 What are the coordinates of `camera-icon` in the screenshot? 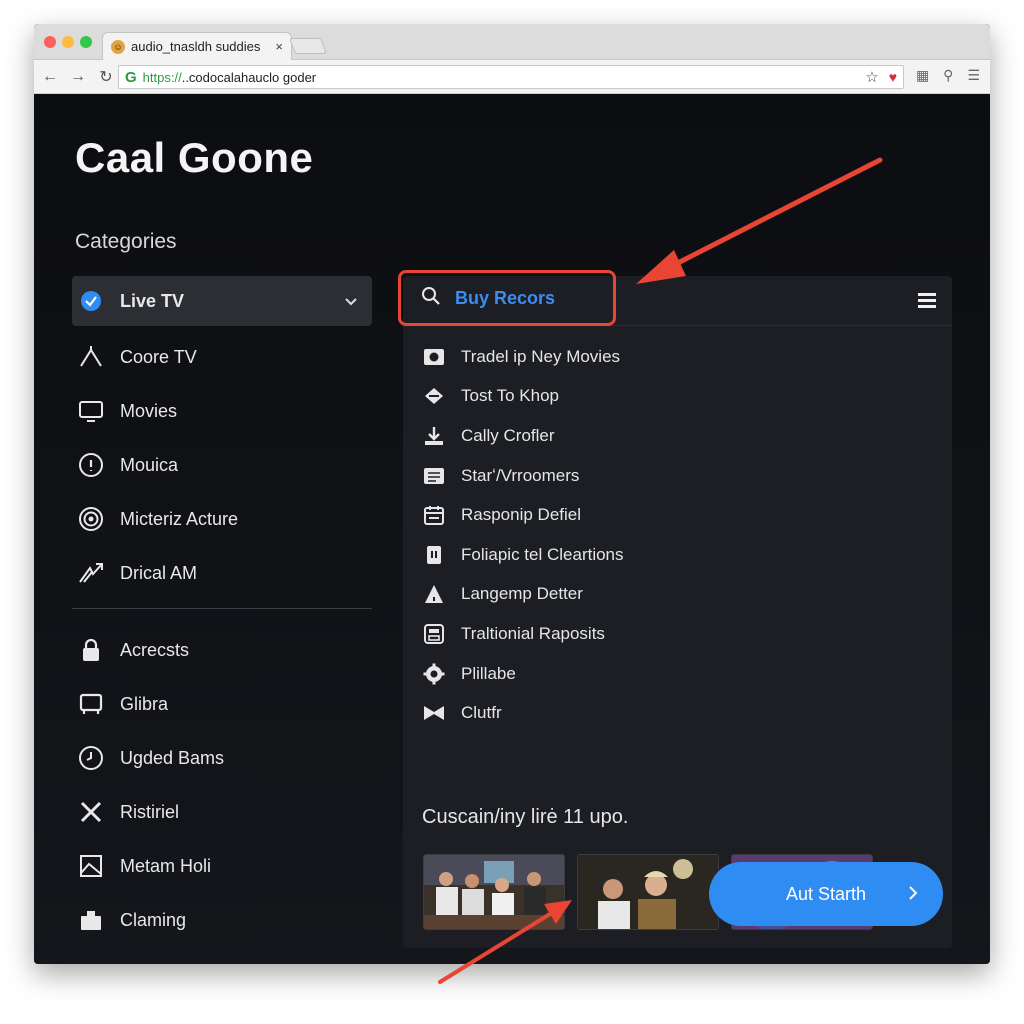 It's located at (434, 357).